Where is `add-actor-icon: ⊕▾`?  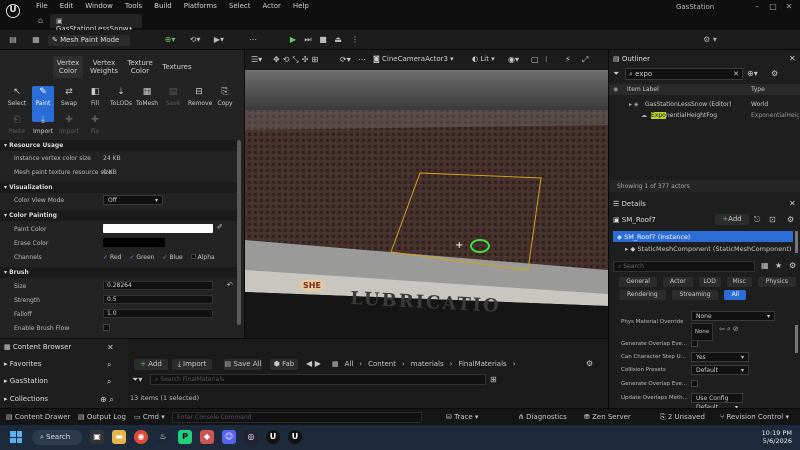 add-actor-icon: ⊕▾ is located at coordinates (170, 40).